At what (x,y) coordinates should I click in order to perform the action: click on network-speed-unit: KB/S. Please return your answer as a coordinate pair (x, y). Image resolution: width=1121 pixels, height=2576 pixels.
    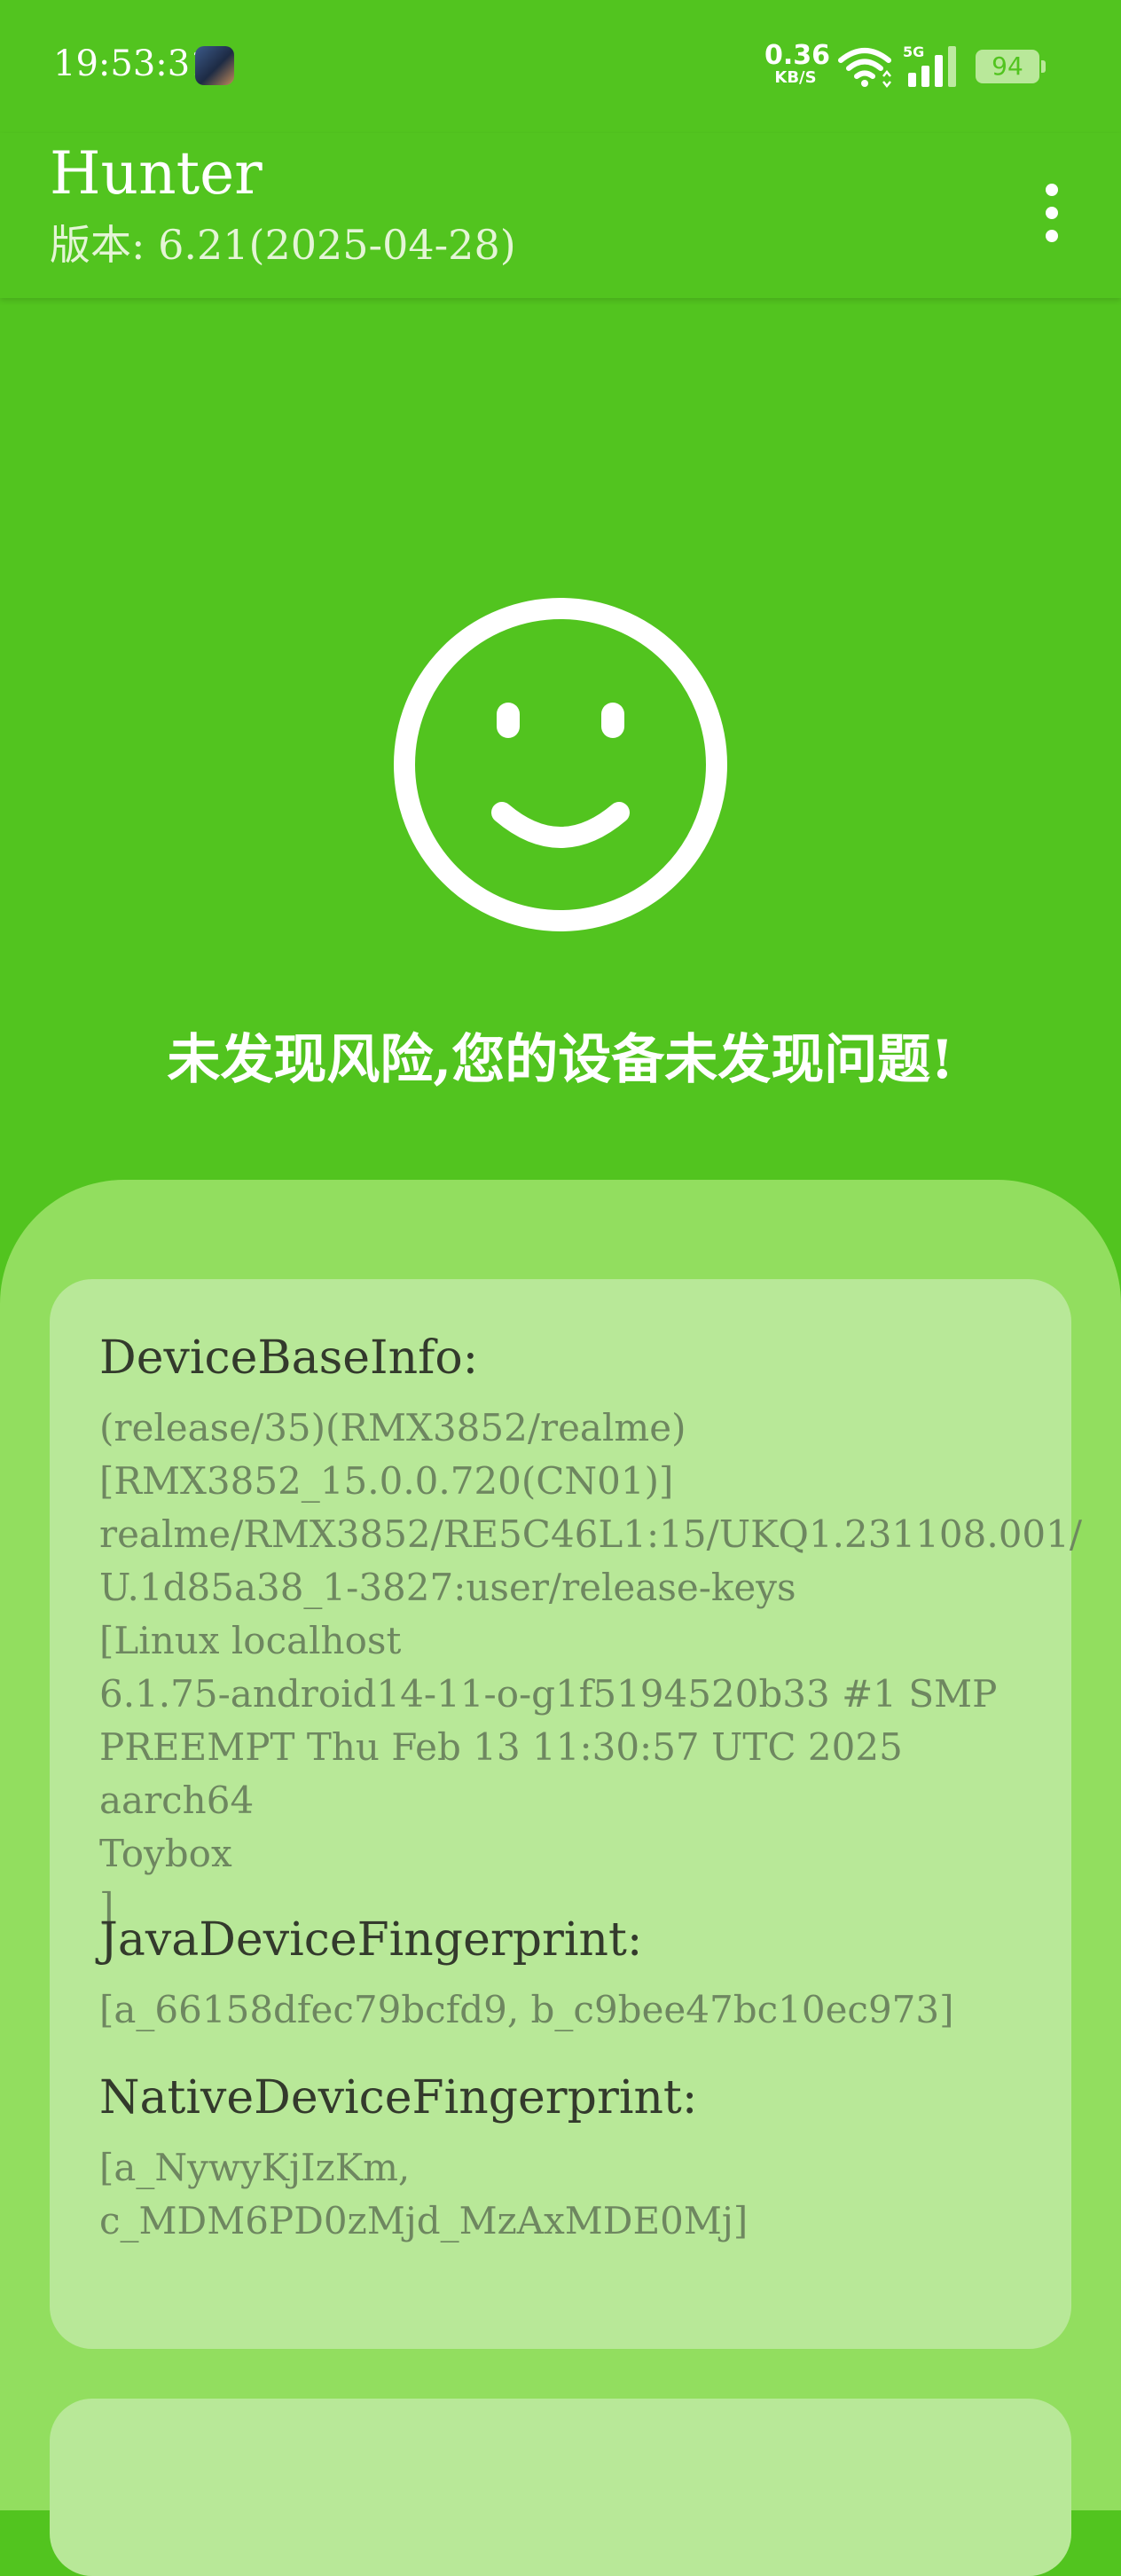
    Looking at the image, I should click on (795, 77).